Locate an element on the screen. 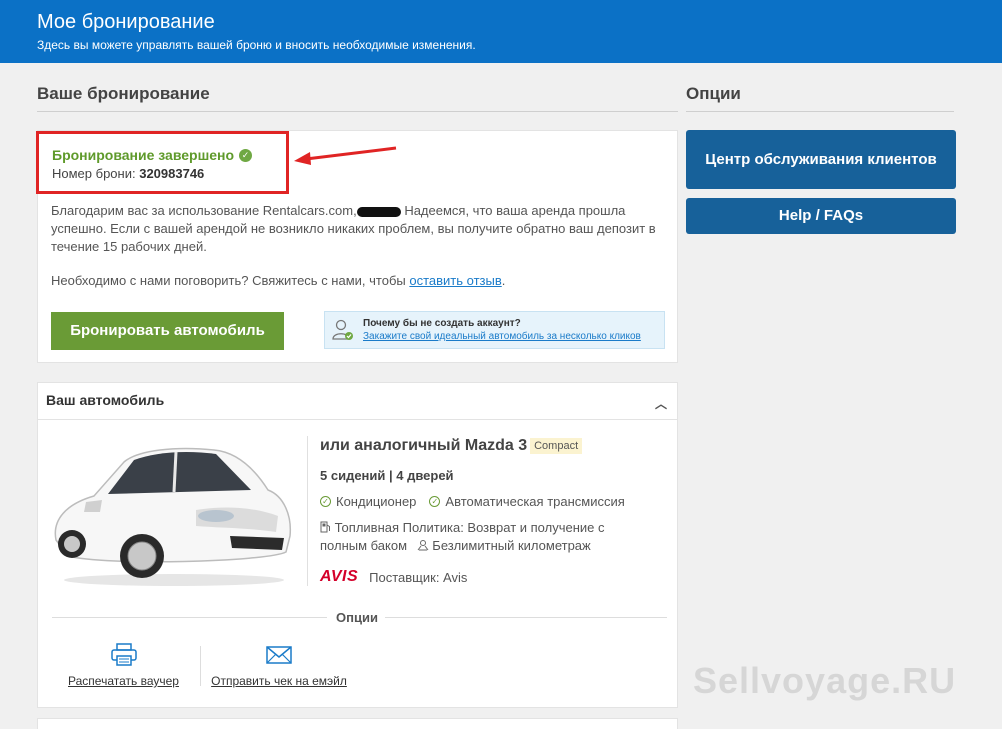 This screenshot has width=1002, height=729. car-model: или аналогичный Mazda 3 is located at coordinates (424, 445).